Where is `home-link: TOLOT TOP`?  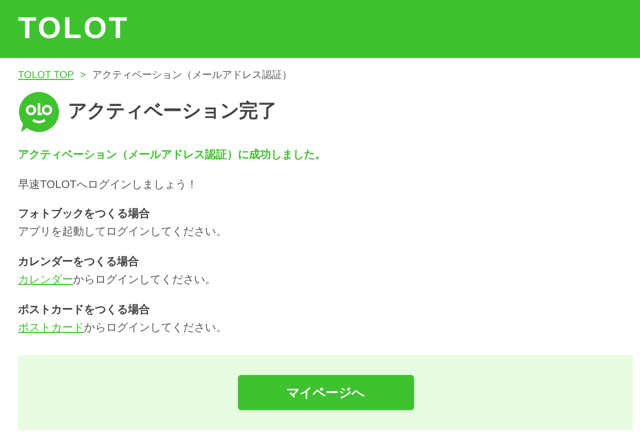 home-link: TOLOT TOP is located at coordinates (46, 75).